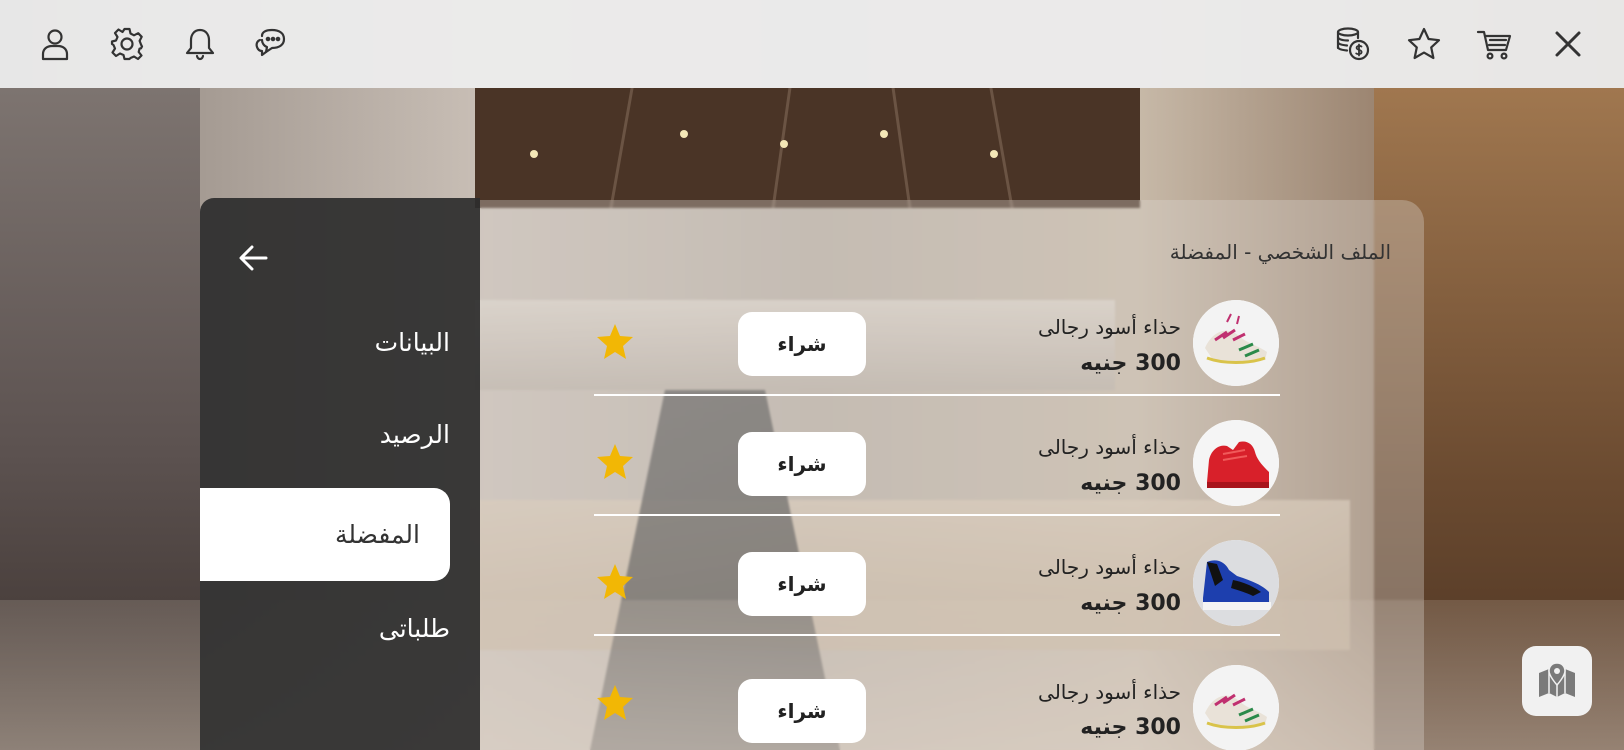  I want to click on cart-icon, so click(1494, 44).